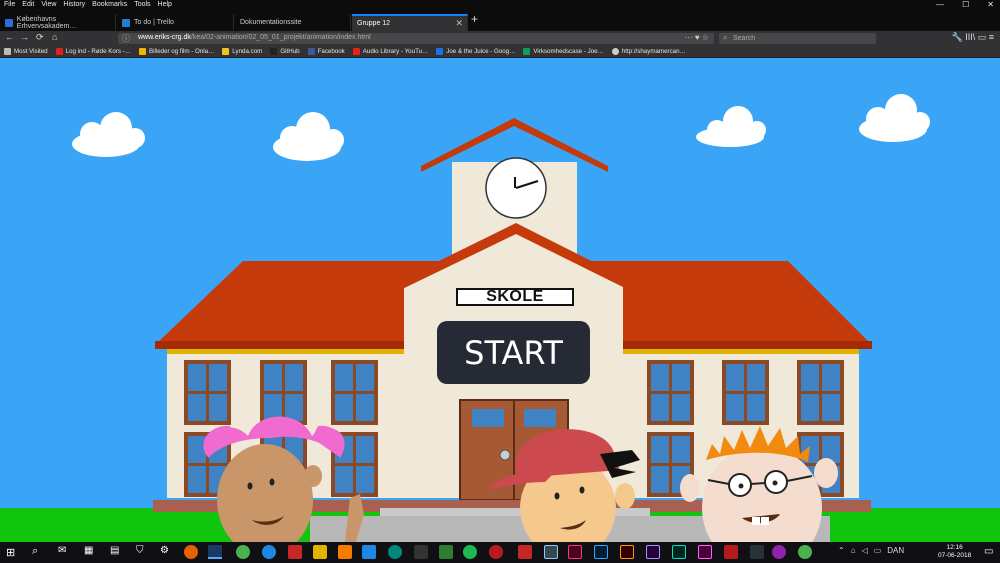 Image resolution: width=1000 pixels, height=563 pixels. Describe the element at coordinates (446, 552) in the screenshot. I see `app-icon` at that location.